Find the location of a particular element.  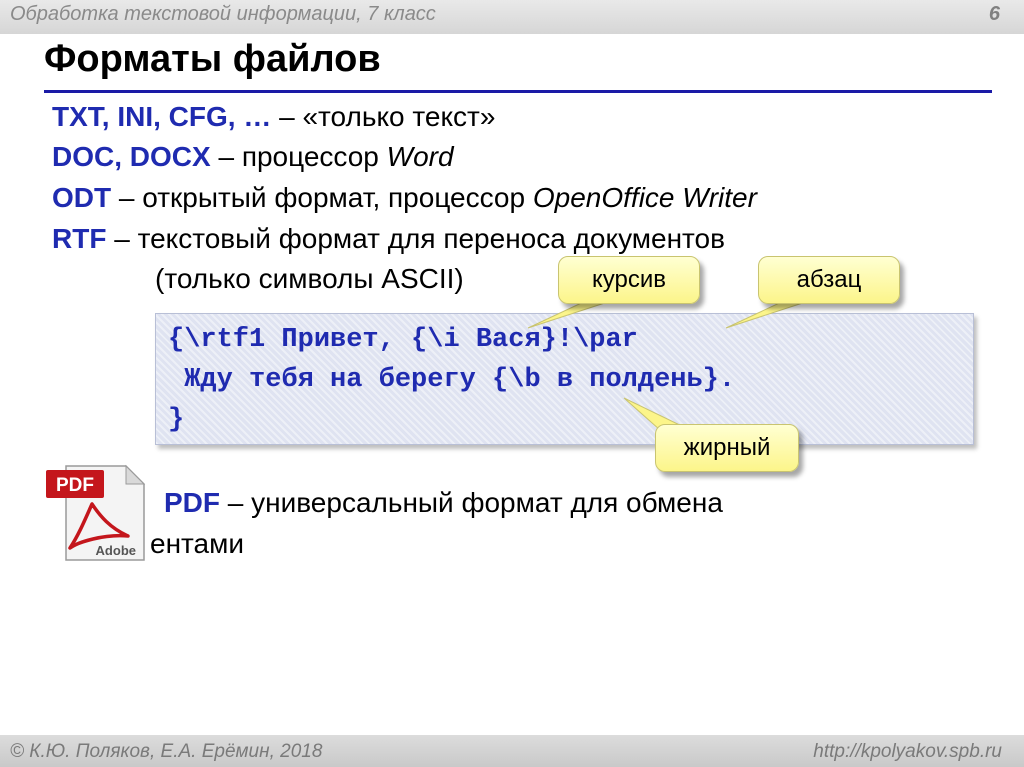

format-line-rtf-note: (только символы ASCII) is located at coordinates (309, 279).